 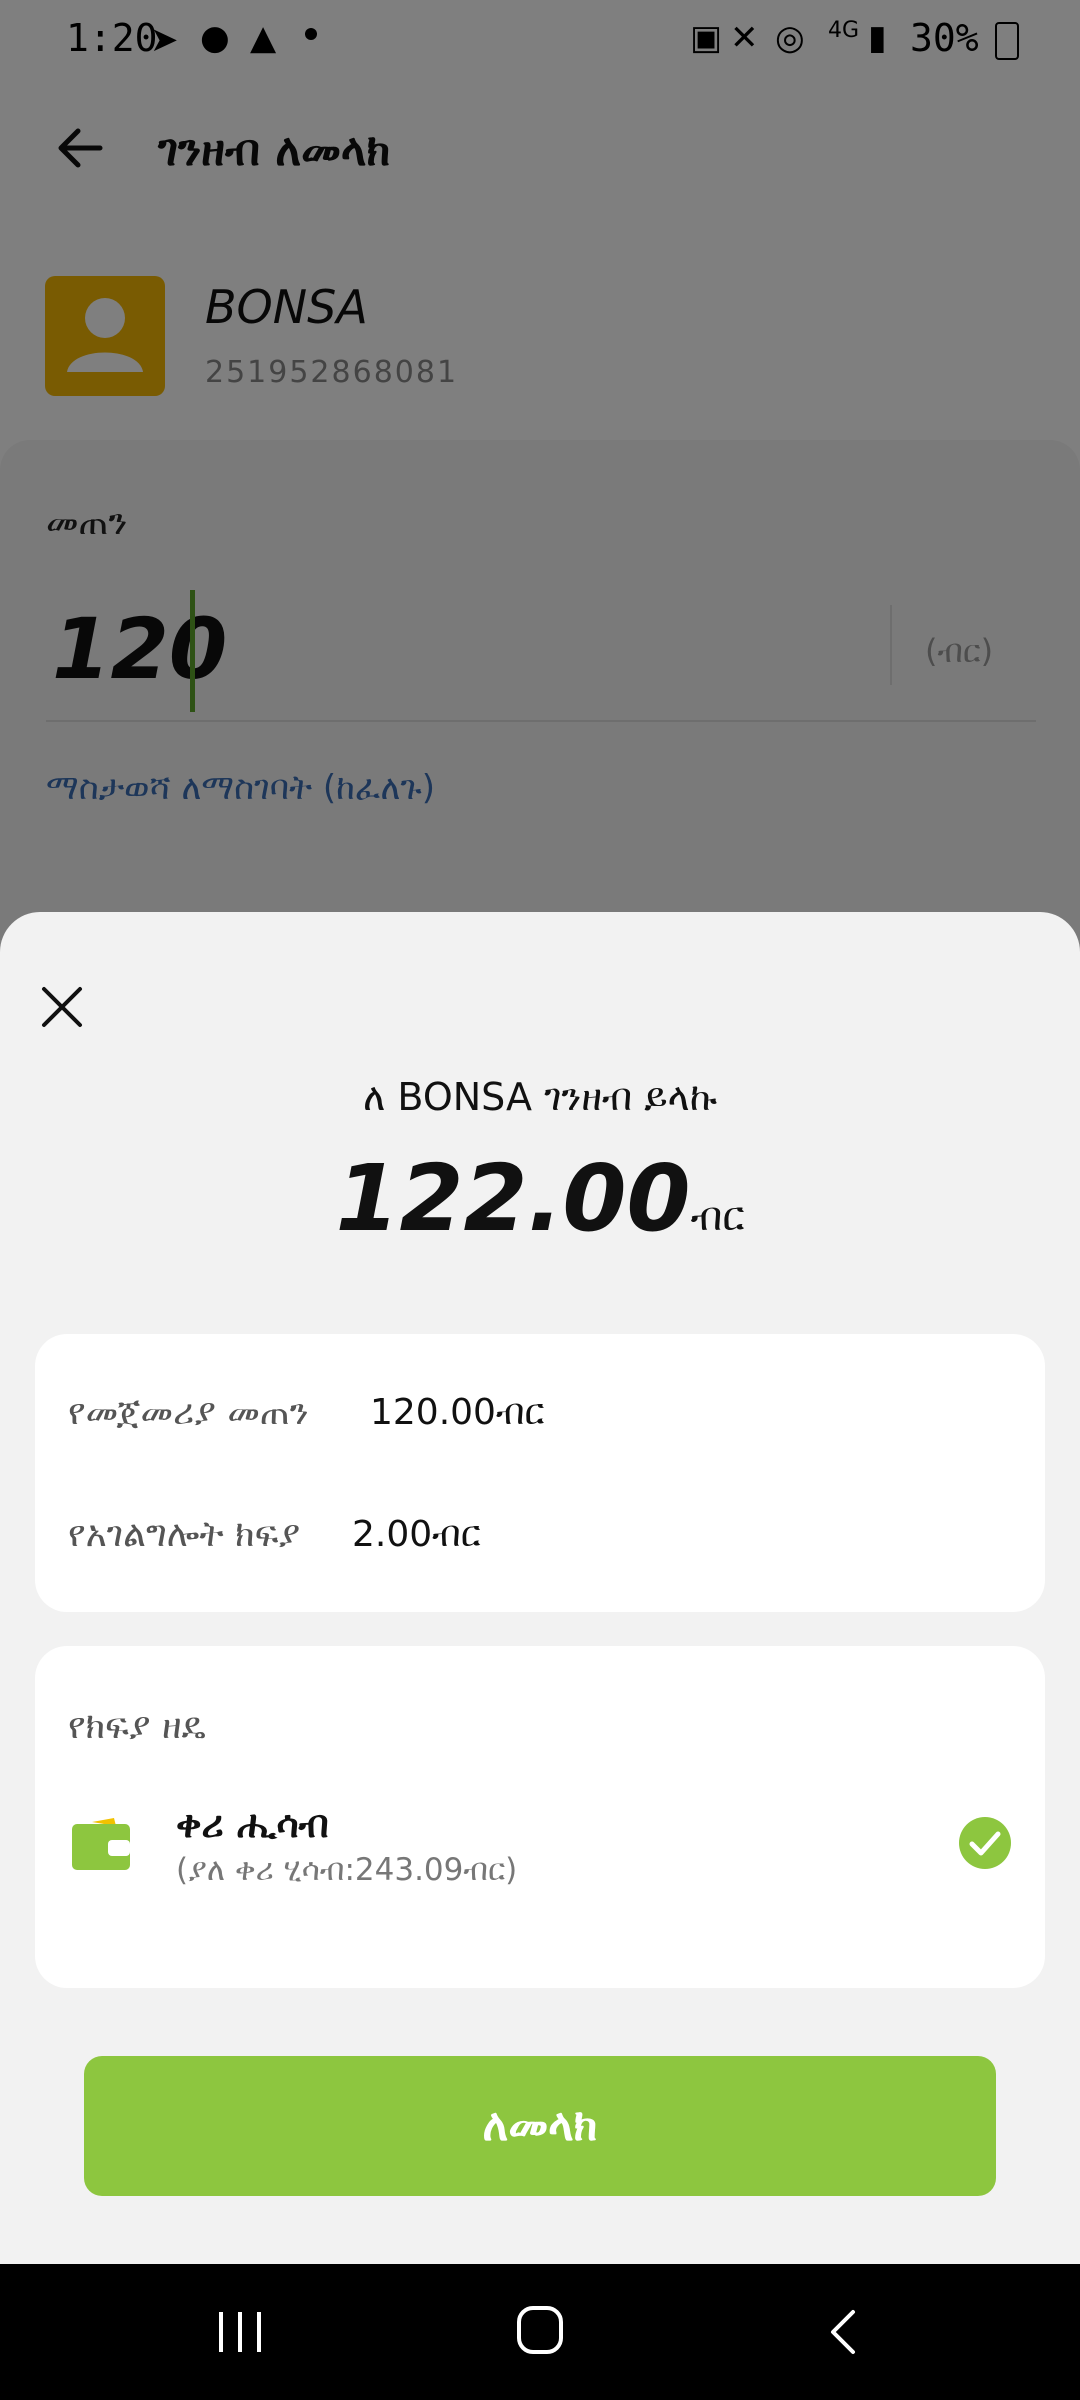 I want to click on send-button: ለመላክ, so click(x=540, y=2126).